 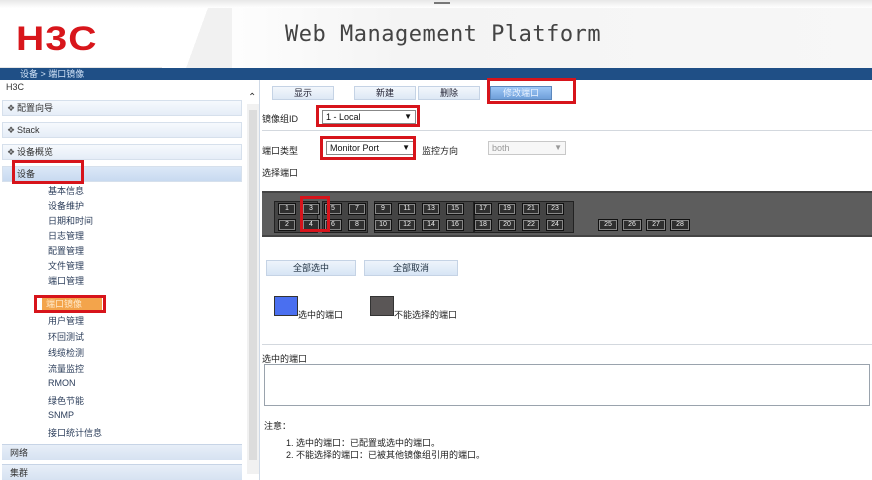 I want to click on sidebar-section-label: 配置向导, so click(x=35, y=108).